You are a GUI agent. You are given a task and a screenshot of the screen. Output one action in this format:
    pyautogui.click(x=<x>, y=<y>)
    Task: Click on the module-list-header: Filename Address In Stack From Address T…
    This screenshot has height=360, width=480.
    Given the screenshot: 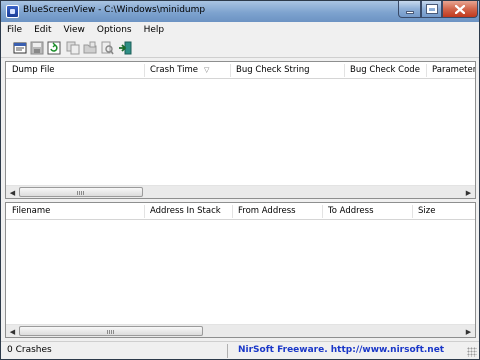 What is the action you would take?
    pyautogui.click(x=240, y=211)
    